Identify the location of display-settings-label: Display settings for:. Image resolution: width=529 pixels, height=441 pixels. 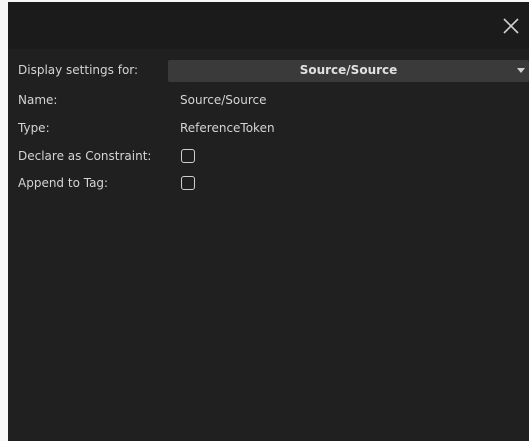
(78, 70).